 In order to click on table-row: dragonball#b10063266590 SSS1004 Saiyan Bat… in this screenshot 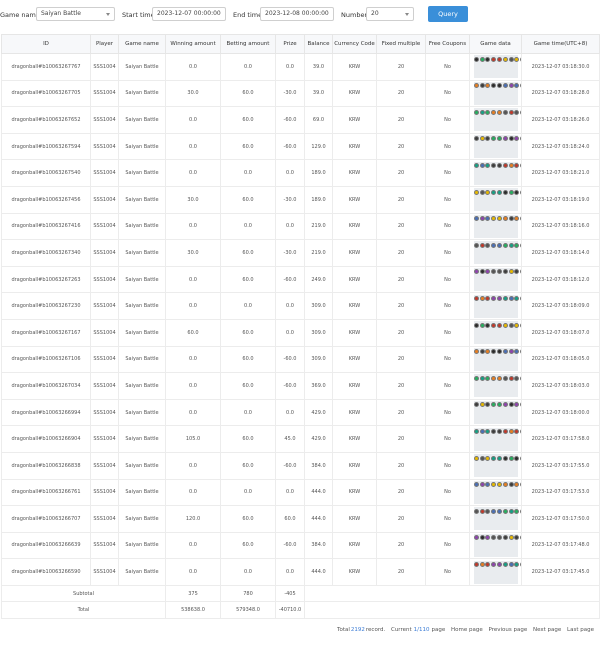, I will do `click(300, 572)`.